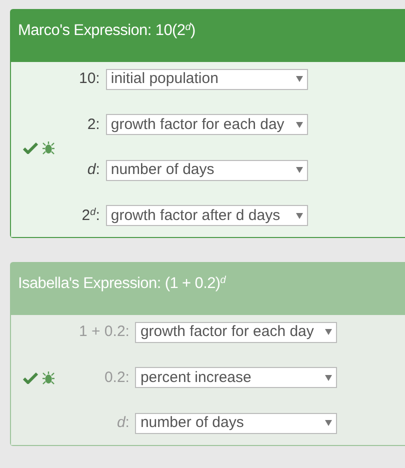 The image size is (405, 468). What do you see at coordinates (93, 124) in the screenshot?
I see `term-label: 2:` at bounding box center [93, 124].